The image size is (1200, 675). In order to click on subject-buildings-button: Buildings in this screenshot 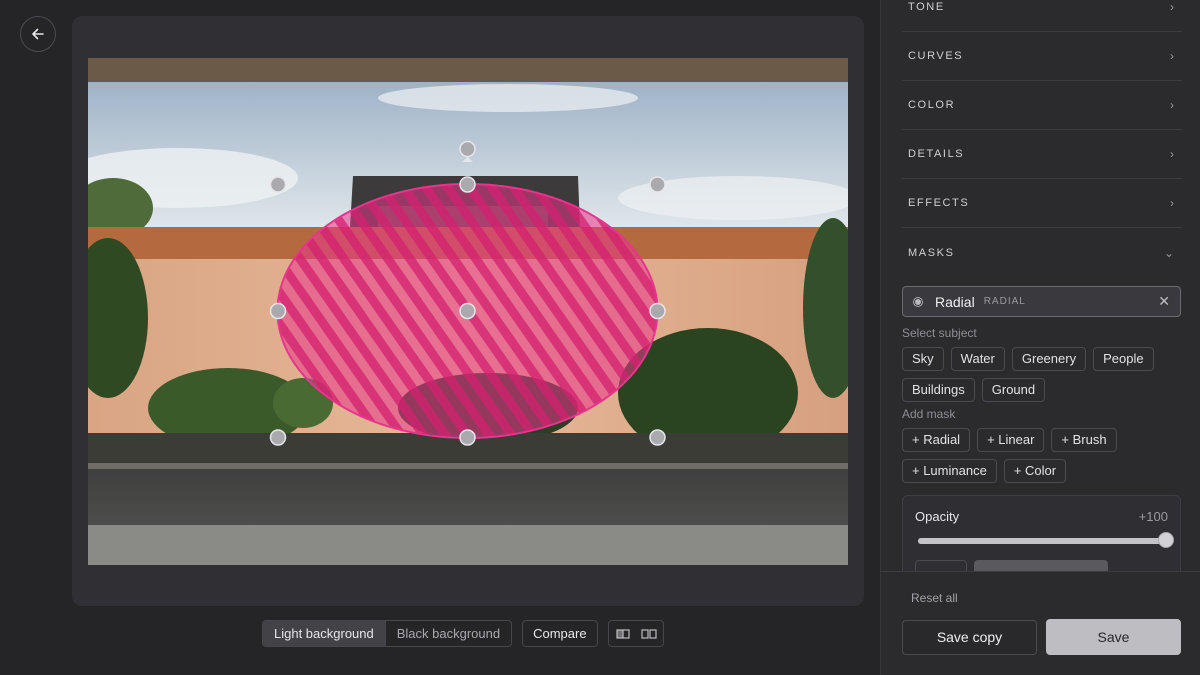, I will do `click(938, 390)`.